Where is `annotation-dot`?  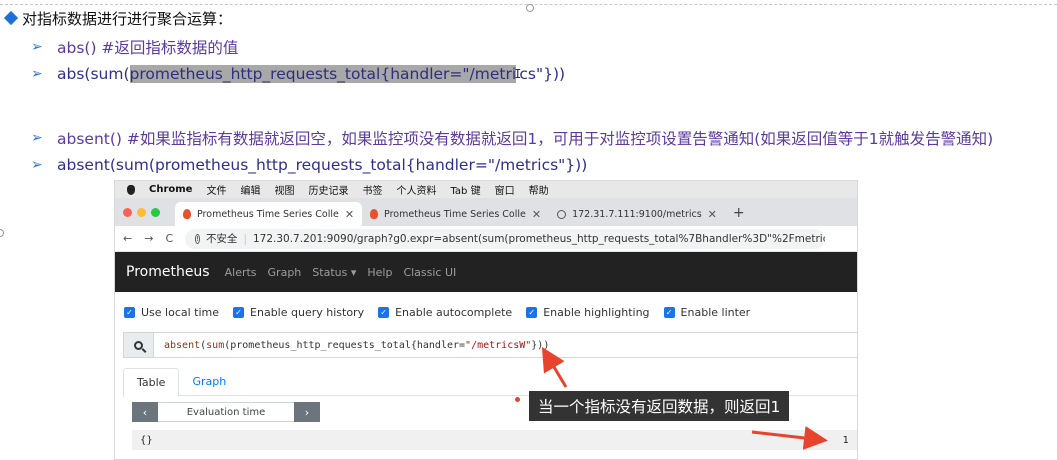 annotation-dot is located at coordinates (517, 399).